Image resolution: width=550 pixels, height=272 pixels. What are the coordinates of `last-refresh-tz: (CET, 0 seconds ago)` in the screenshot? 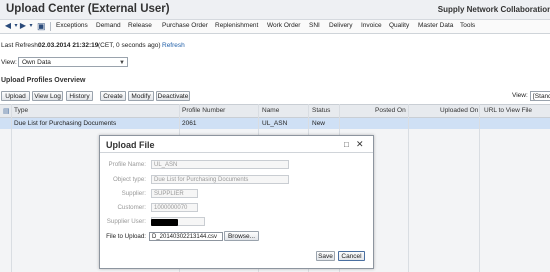 It's located at (129, 45).